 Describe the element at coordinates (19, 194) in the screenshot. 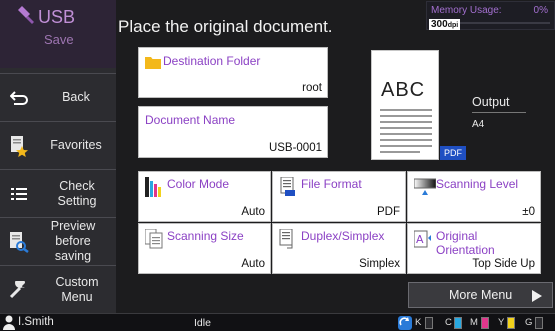

I see `list-icon` at that location.